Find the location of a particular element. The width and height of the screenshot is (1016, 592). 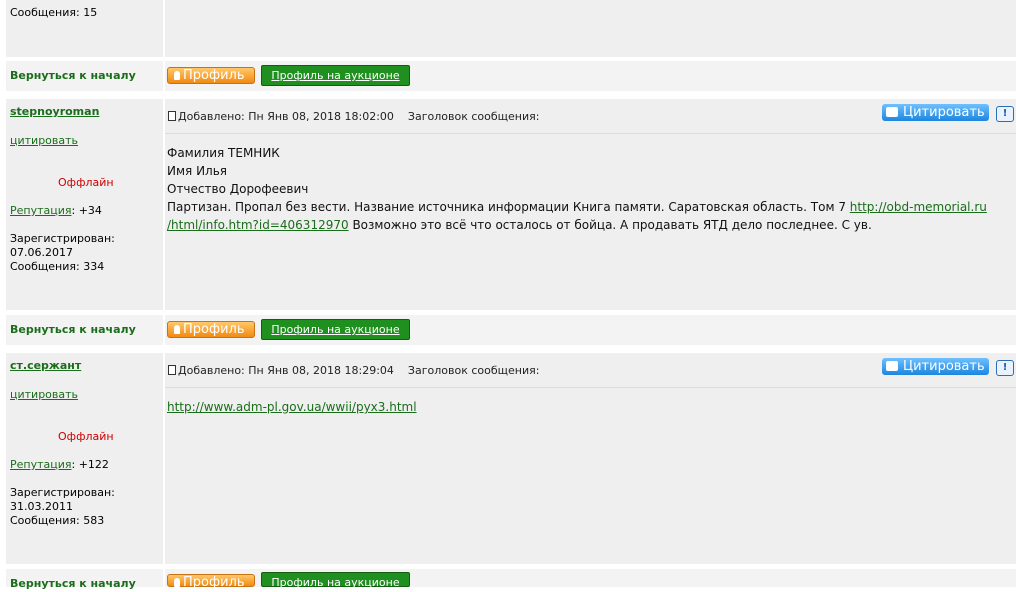

post-link: /html/info.htm?id=406312970 is located at coordinates (258, 225).